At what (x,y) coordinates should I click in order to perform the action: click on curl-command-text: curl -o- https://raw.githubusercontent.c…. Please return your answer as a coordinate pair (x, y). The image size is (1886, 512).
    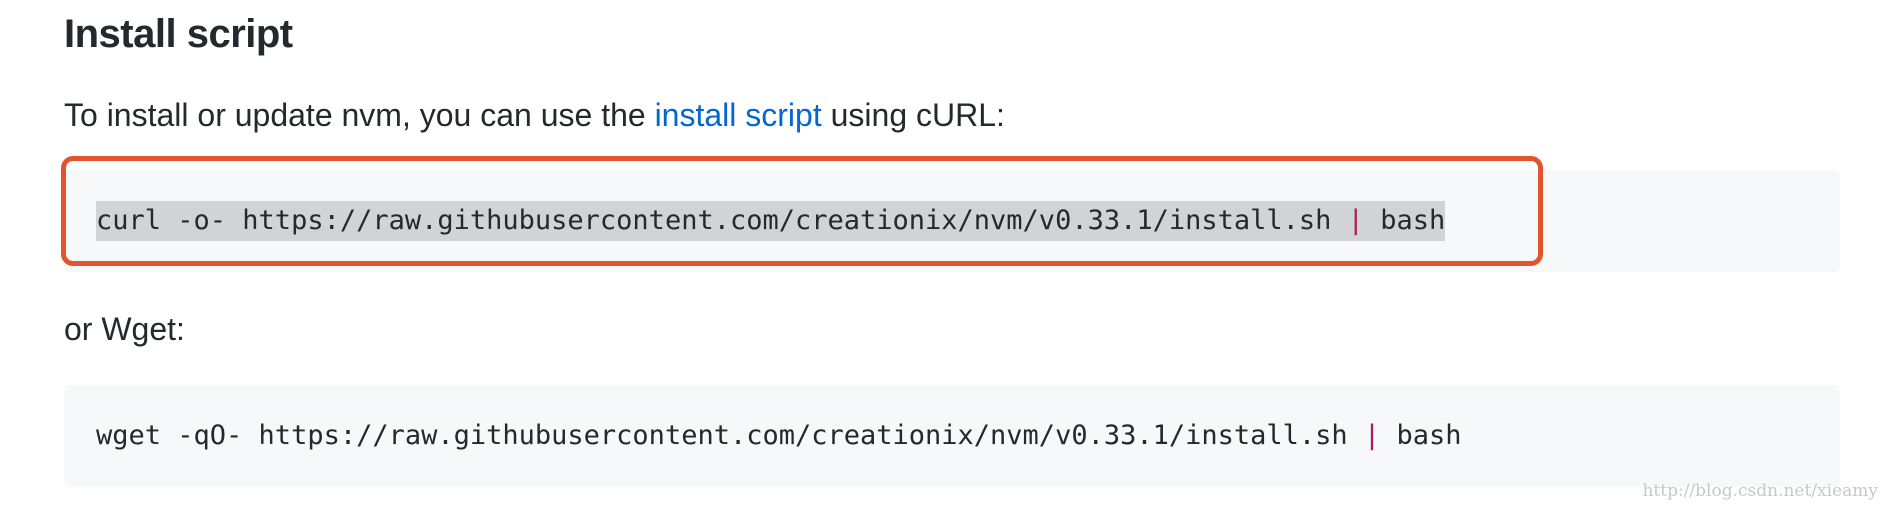
    Looking at the image, I should click on (722, 220).